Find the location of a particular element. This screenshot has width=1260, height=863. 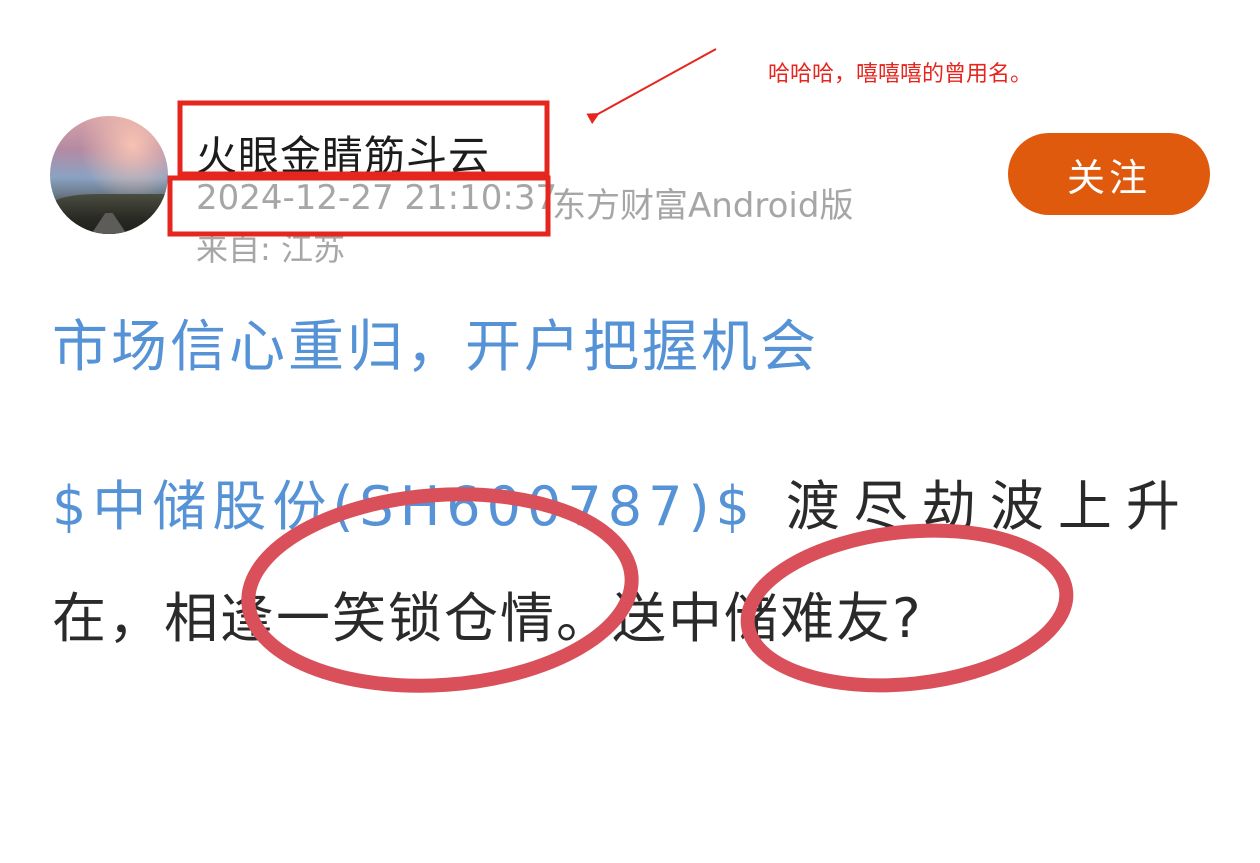

post-body-line-2: 在，相逢一笑锁仓情。送中储难友? is located at coordinates (487, 618).